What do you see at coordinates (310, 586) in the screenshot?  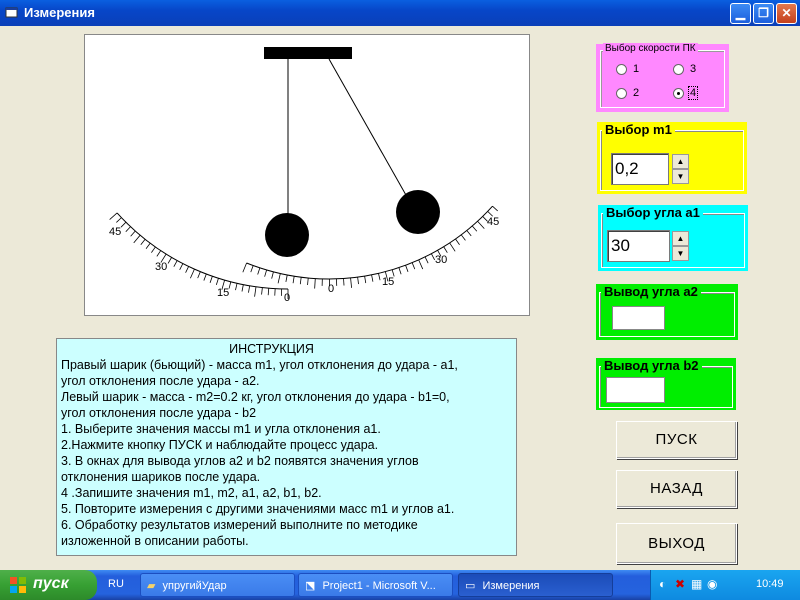 I see `vb-icon: ⬔` at bounding box center [310, 586].